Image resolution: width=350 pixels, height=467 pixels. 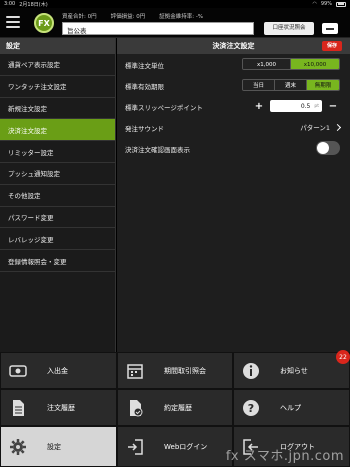 What do you see at coordinates (57, 217) in the screenshot?
I see `sidebar-item-password: パスワード変更` at bounding box center [57, 217].